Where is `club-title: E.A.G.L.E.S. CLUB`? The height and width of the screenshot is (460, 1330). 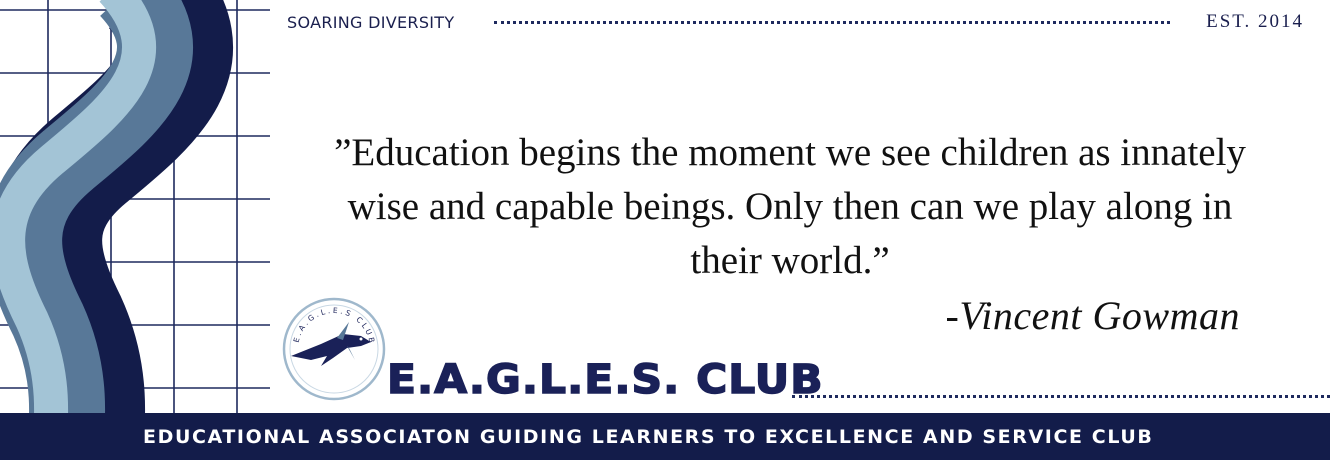 club-title: E.A.G.L.E.S. CLUB is located at coordinates (605, 380).